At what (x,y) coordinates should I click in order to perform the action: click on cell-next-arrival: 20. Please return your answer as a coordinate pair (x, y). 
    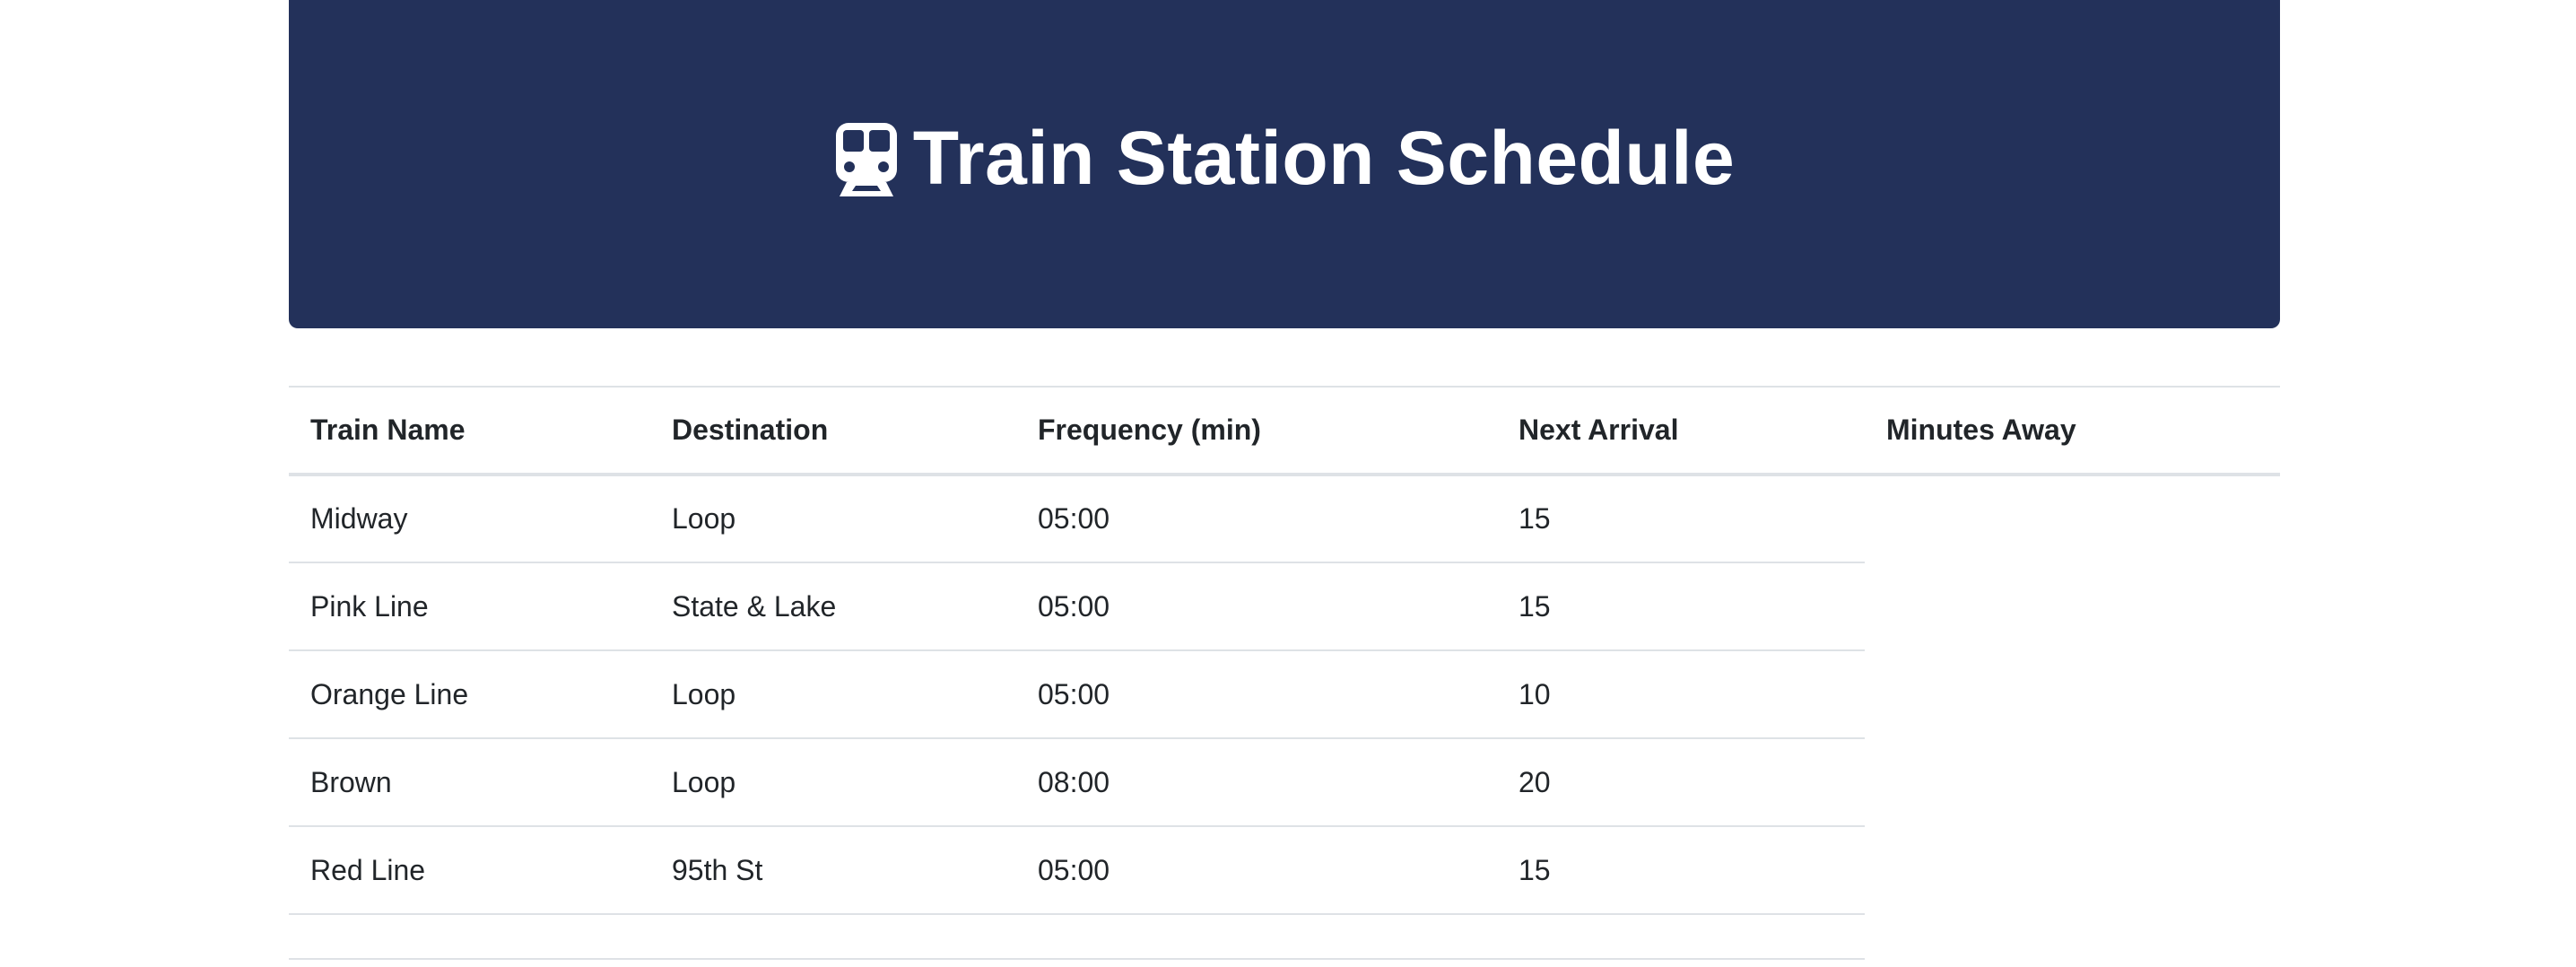
    Looking at the image, I should click on (1681, 782).